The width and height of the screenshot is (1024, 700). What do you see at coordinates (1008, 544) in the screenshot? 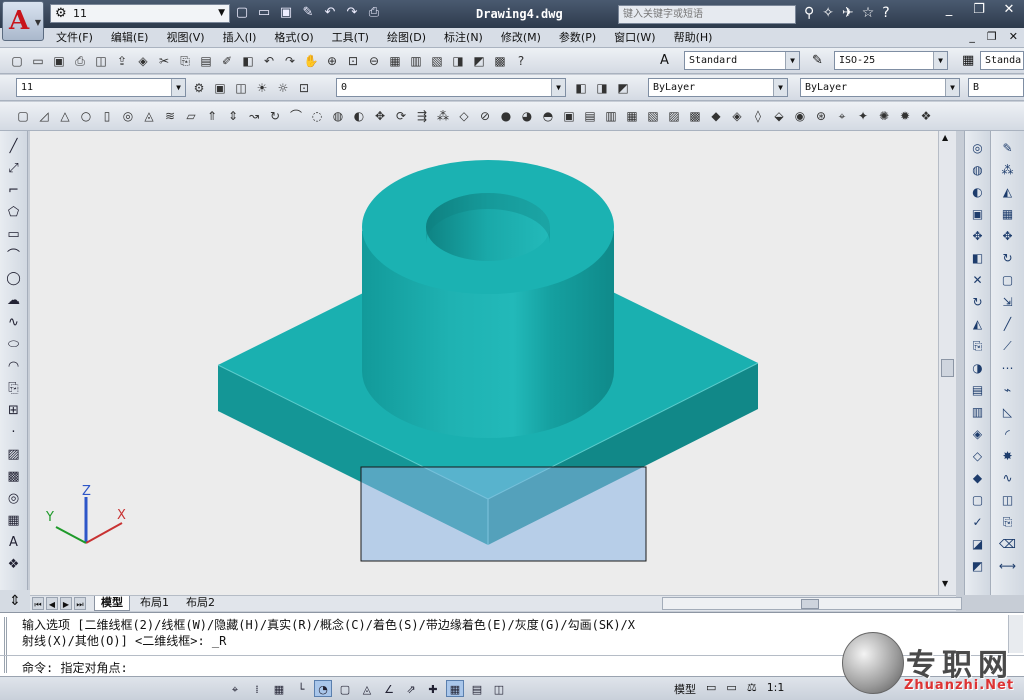
I see `erase-icon: ⌫` at bounding box center [1008, 544].